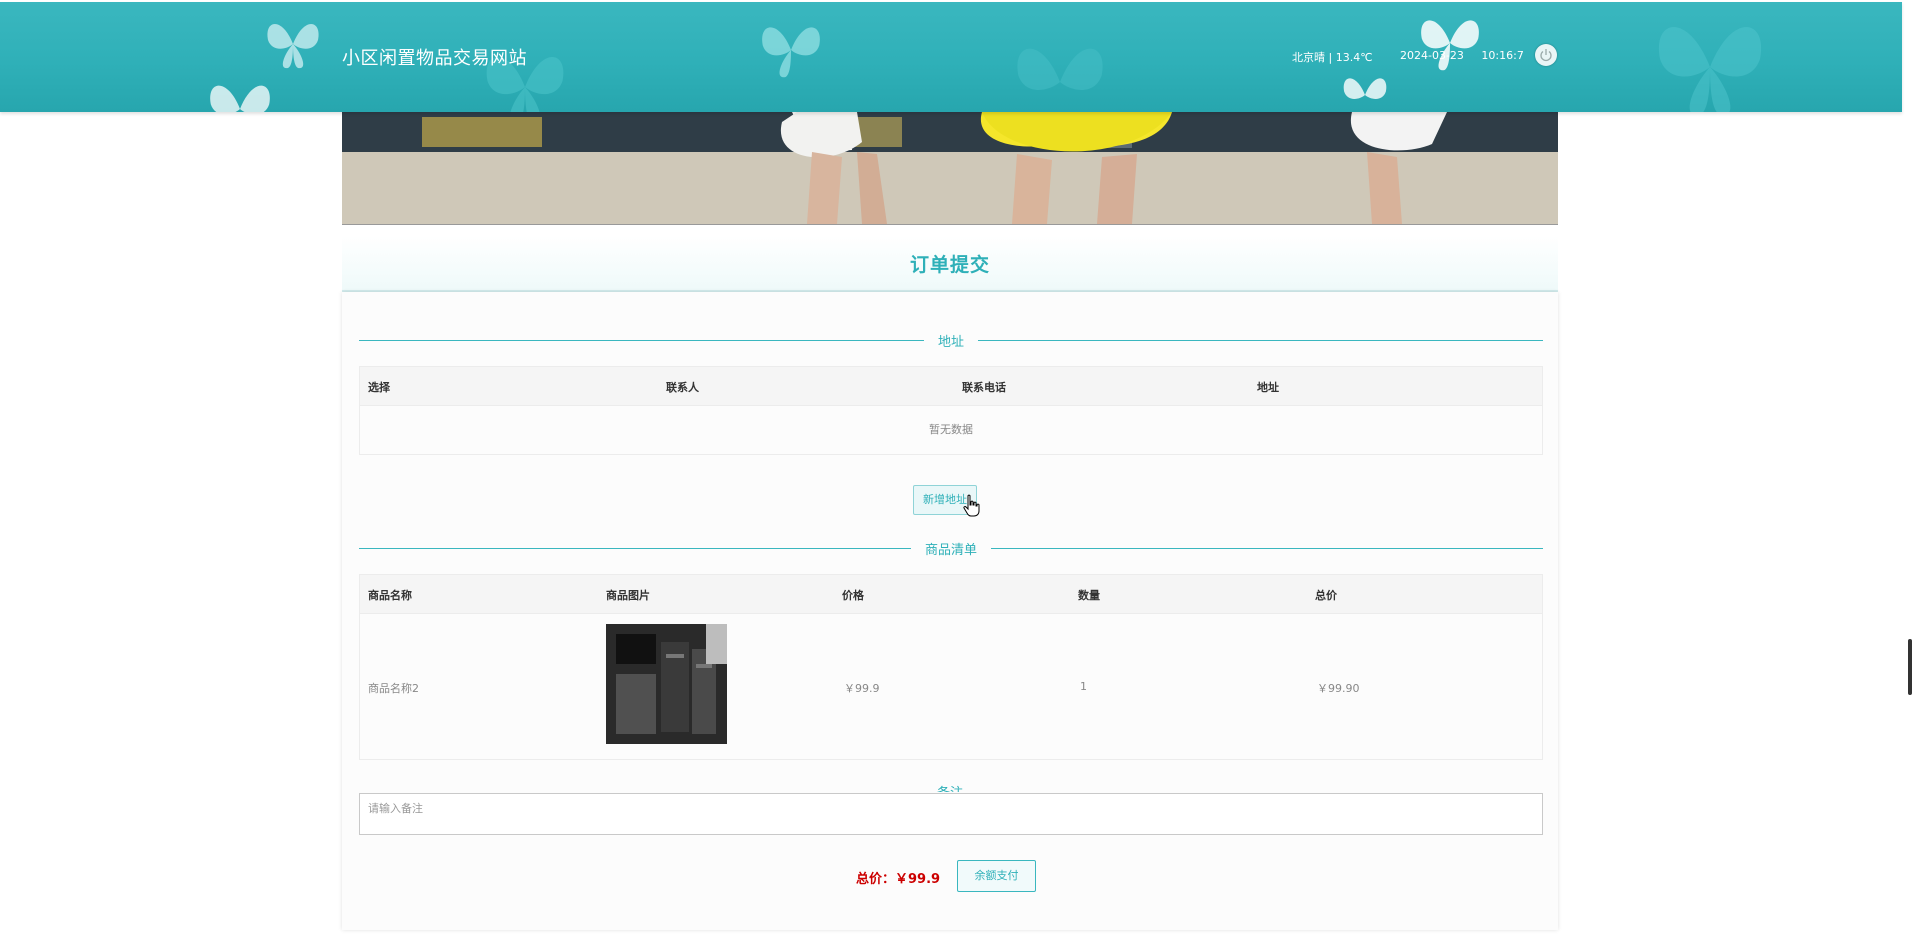 This screenshot has height=952, width=1912. What do you see at coordinates (1338, 688) in the screenshot?
I see `product-total: ￥99.90` at bounding box center [1338, 688].